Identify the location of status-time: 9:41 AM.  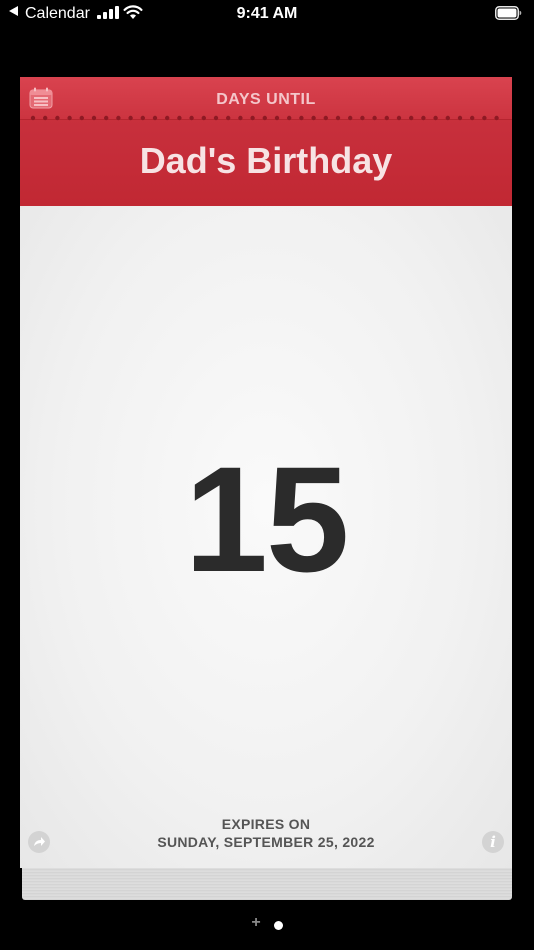
(267, 13).